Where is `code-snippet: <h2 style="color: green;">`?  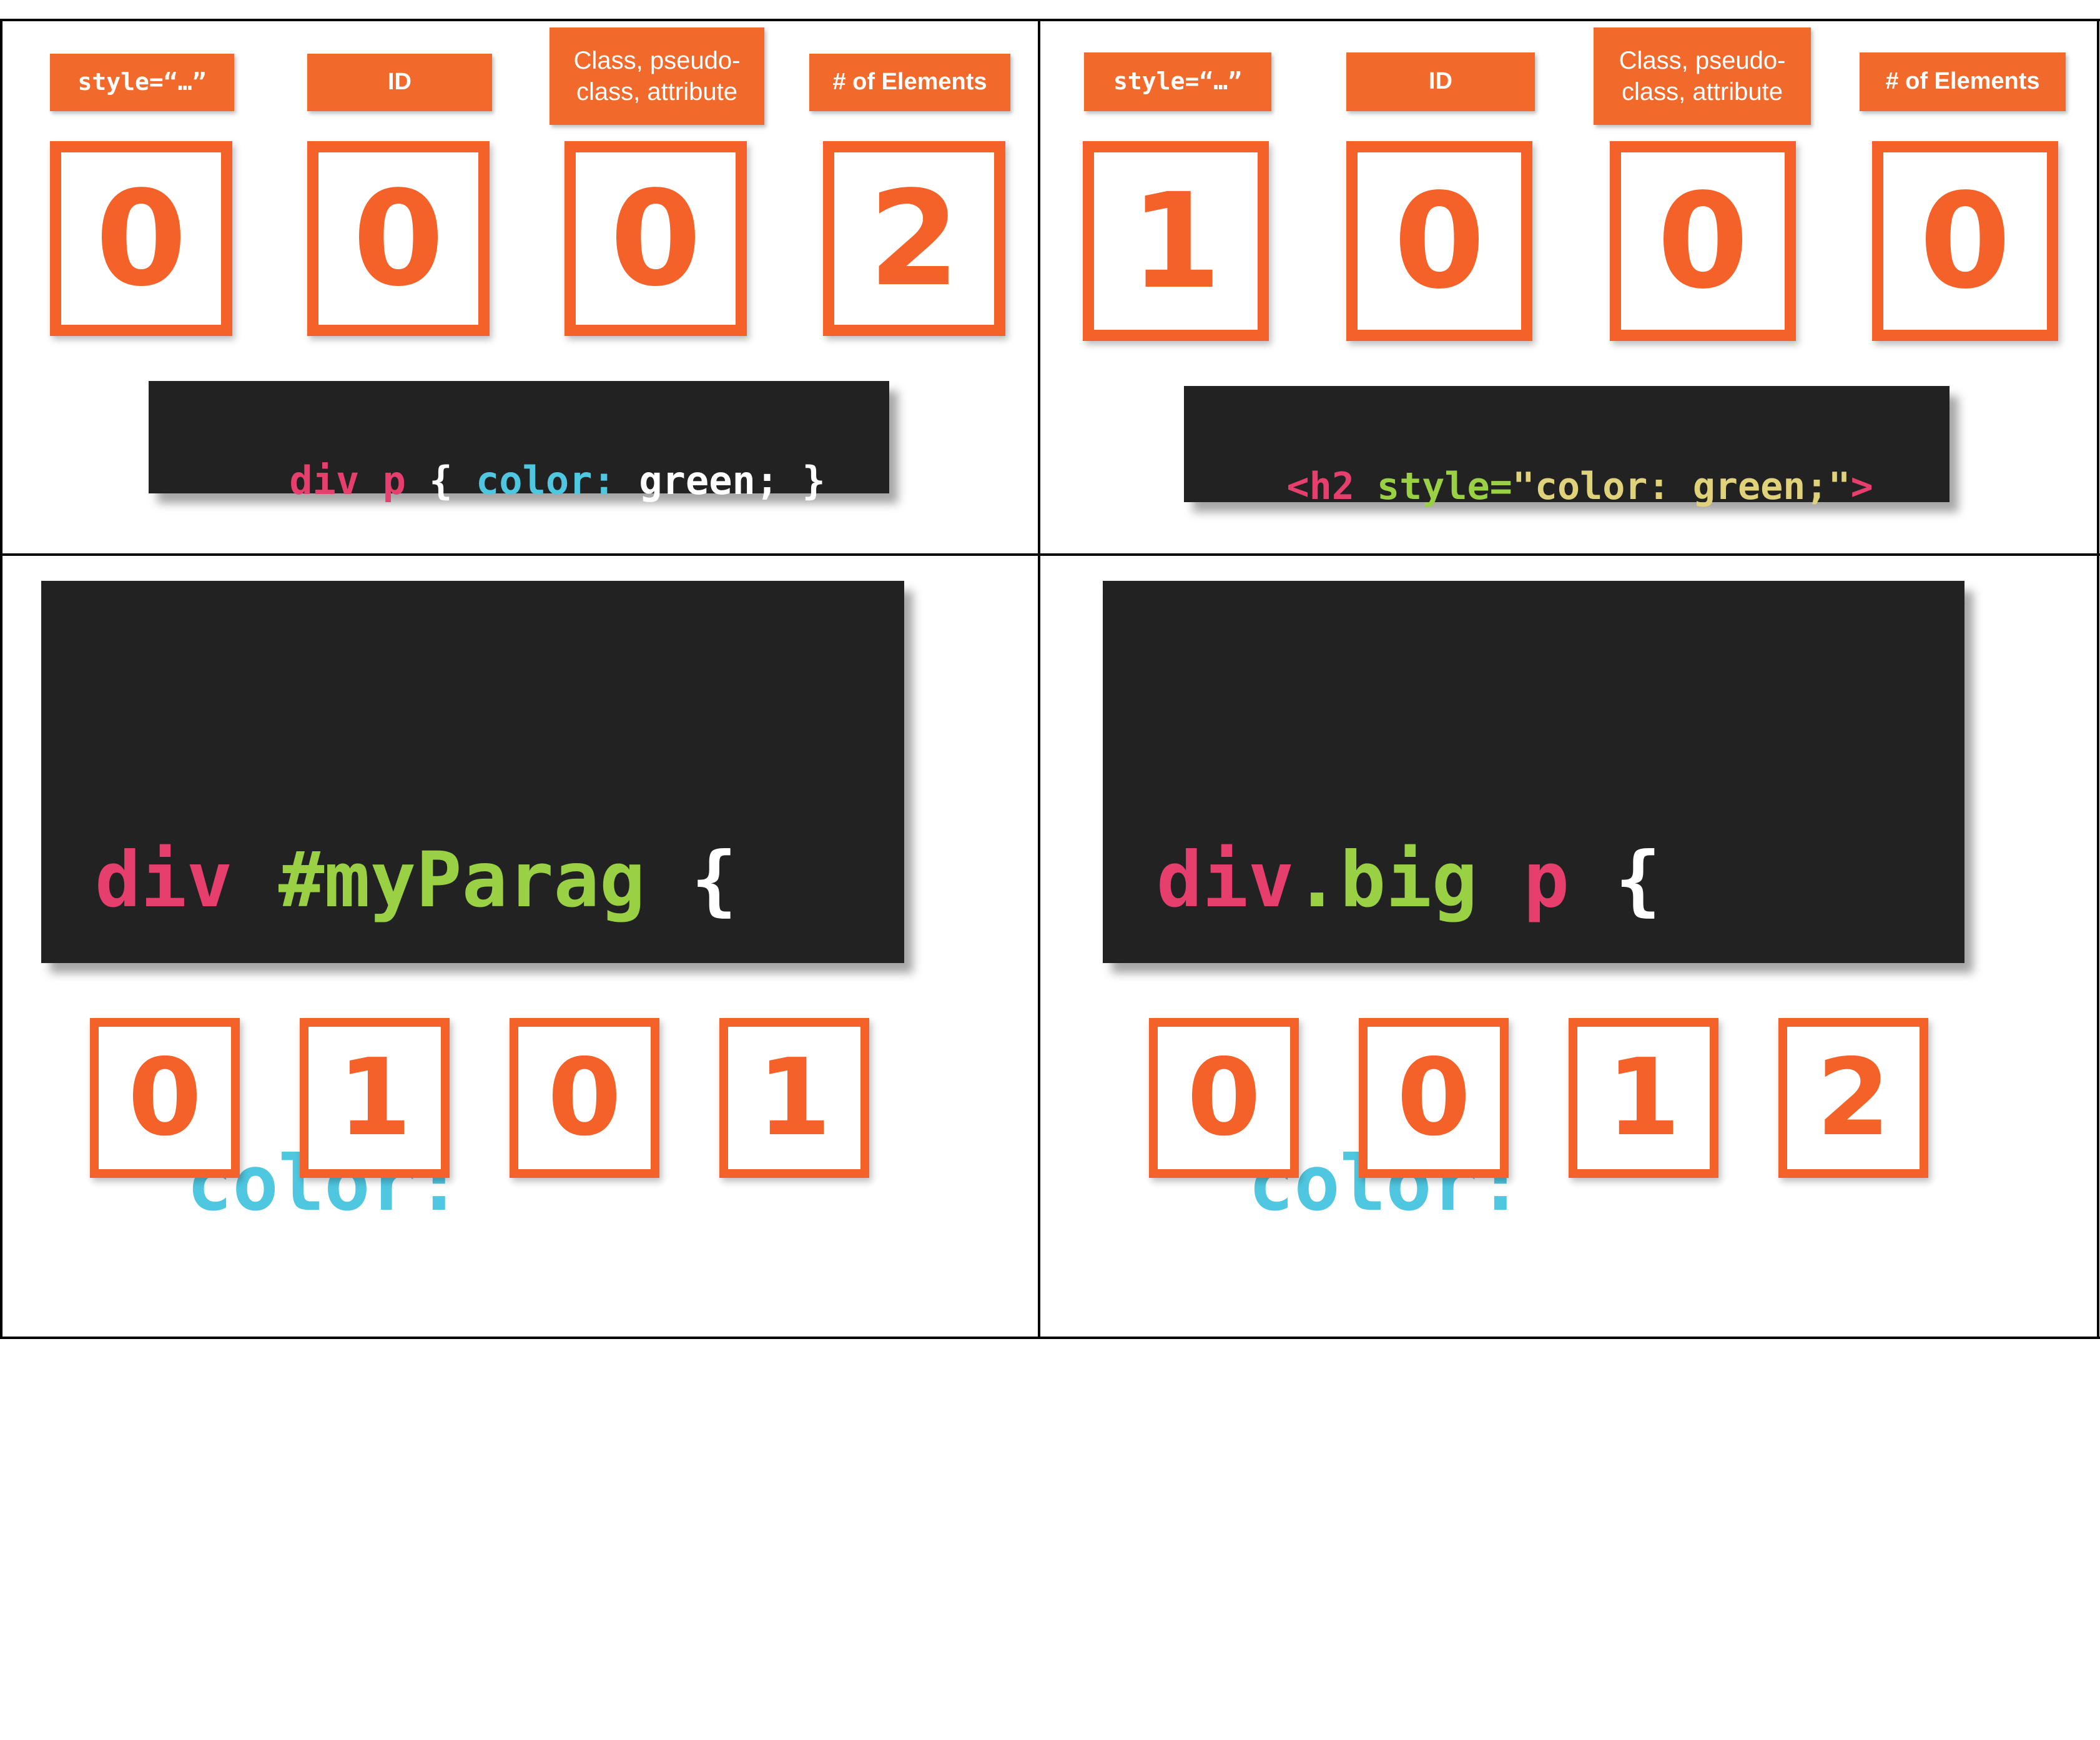 code-snippet: <h2 style="color: green;"> is located at coordinates (1567, 447).